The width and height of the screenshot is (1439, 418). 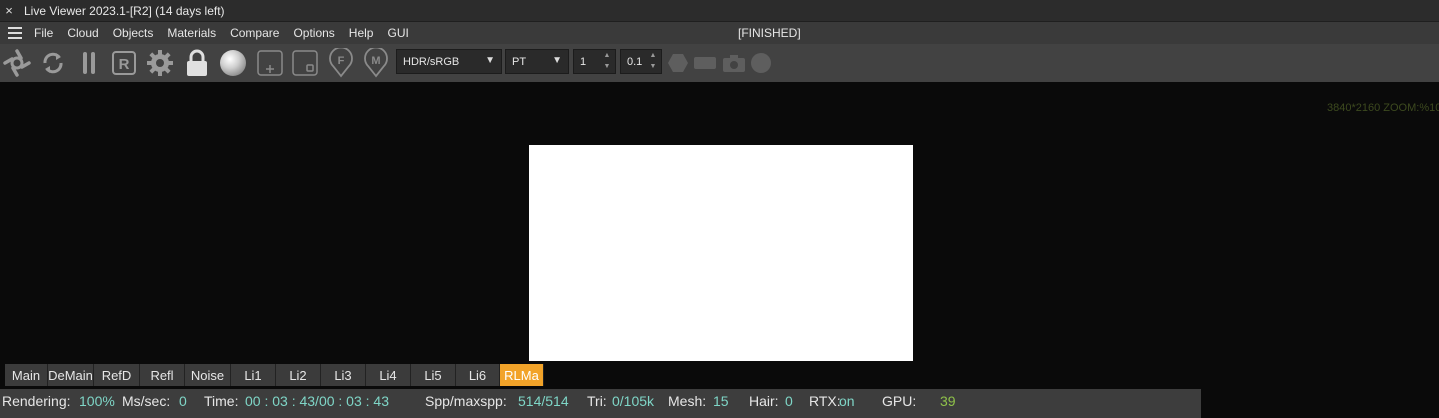 What do you see at coordinates (583, 61) in the screenshot?
I see `spin-1-value: 1` at bounding box center [583, 61].